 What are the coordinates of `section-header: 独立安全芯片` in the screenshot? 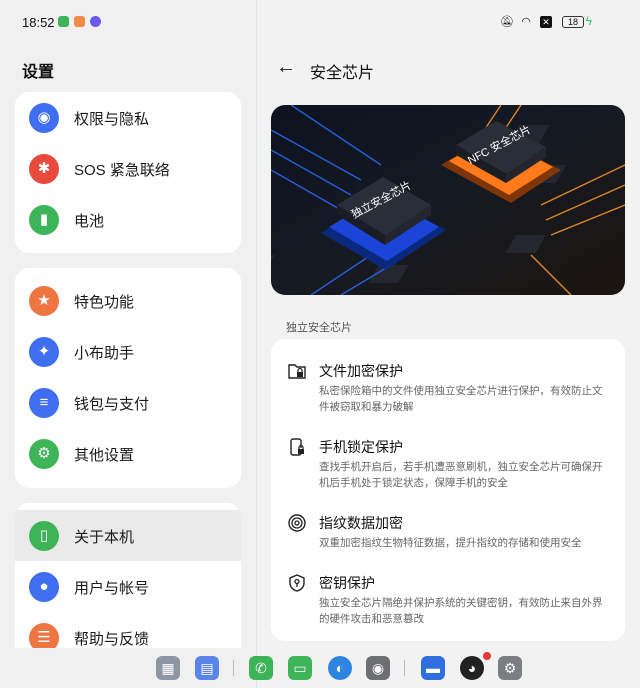 It's located at (319, 328).